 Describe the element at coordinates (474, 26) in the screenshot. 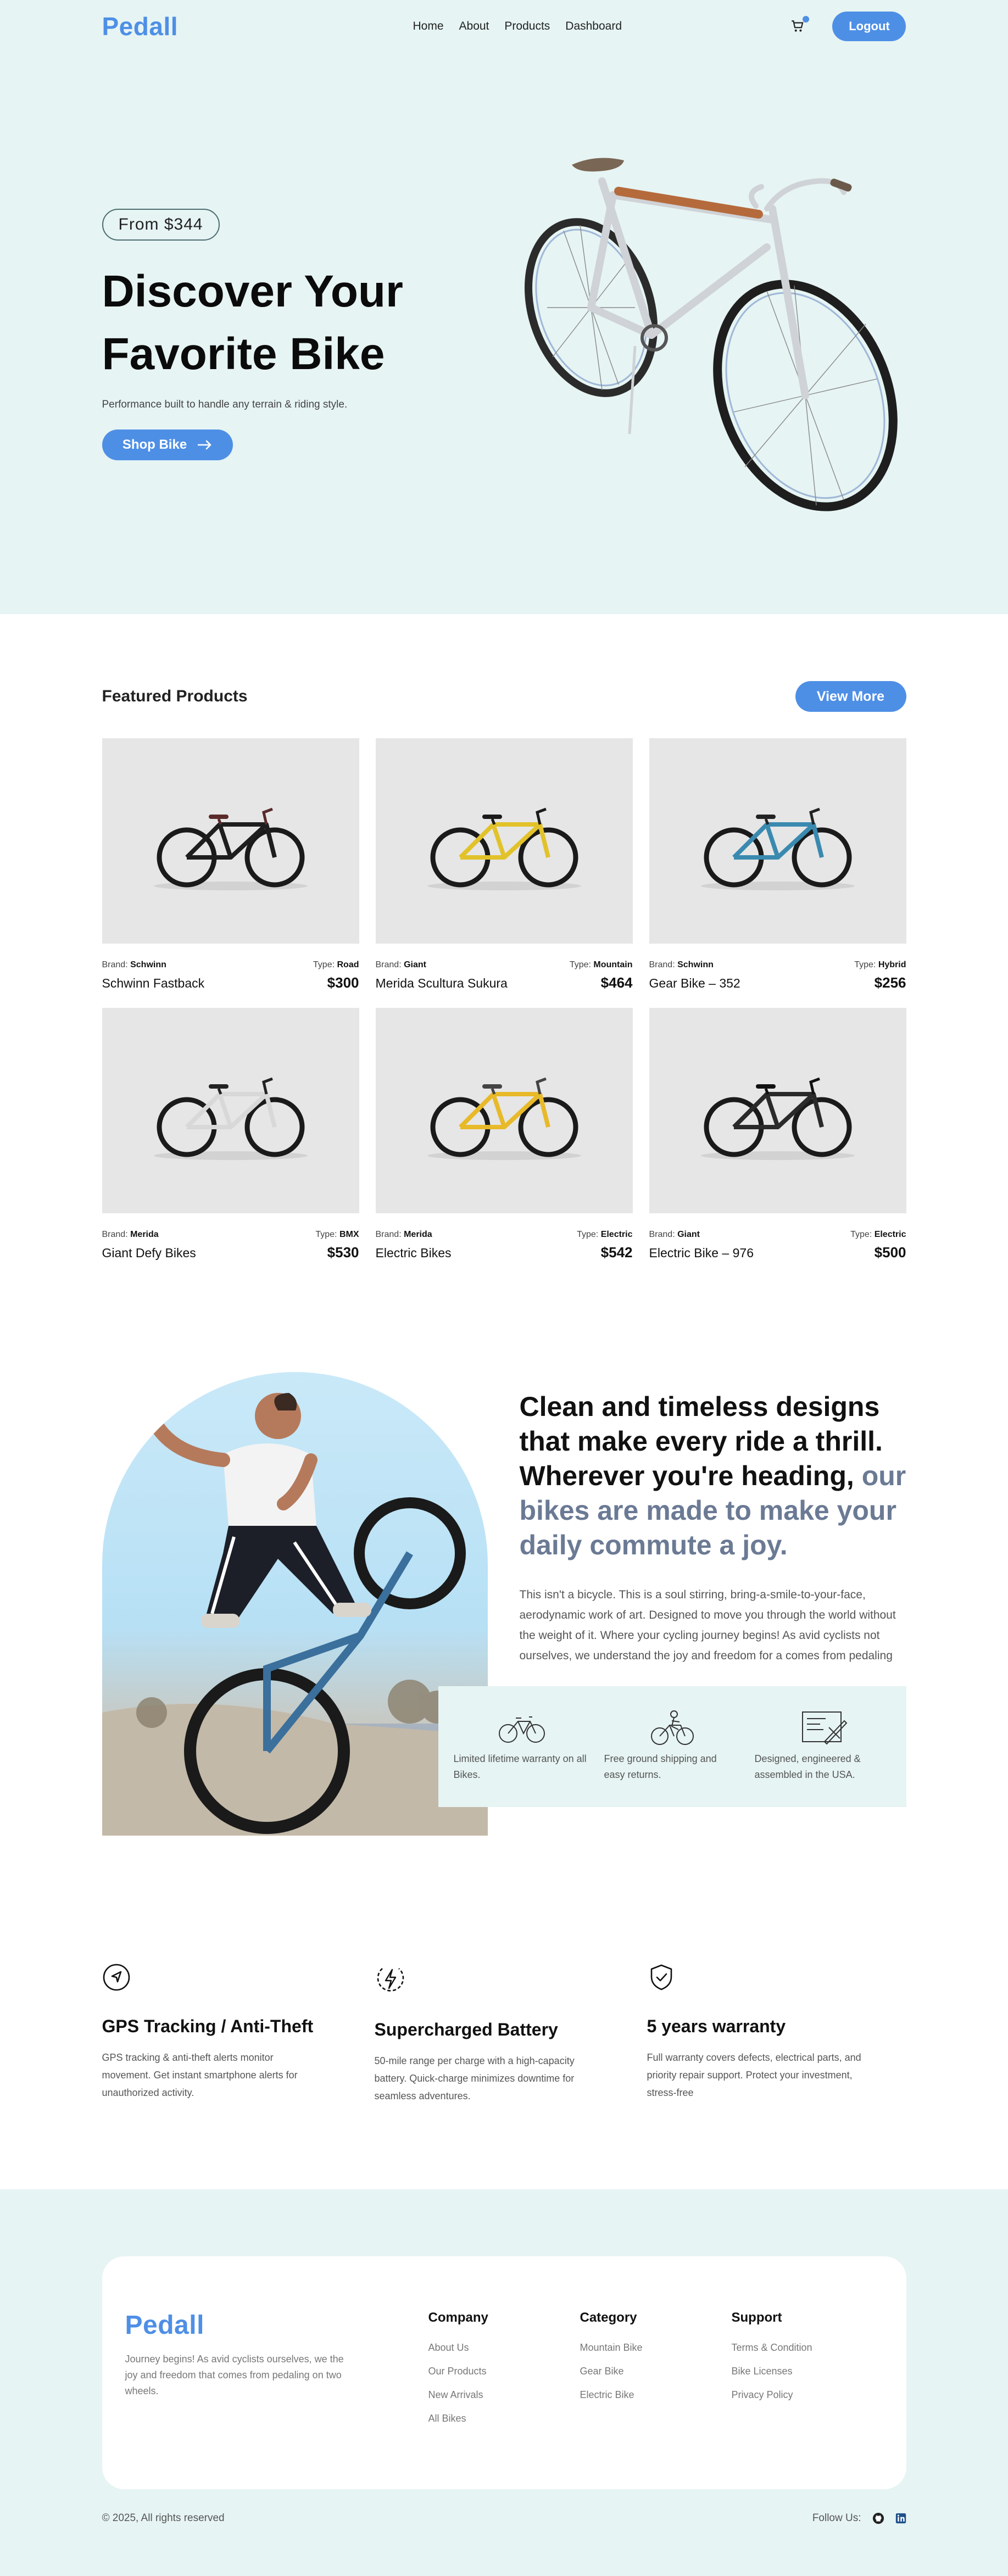

I see `nav-link-about: About` at that location.